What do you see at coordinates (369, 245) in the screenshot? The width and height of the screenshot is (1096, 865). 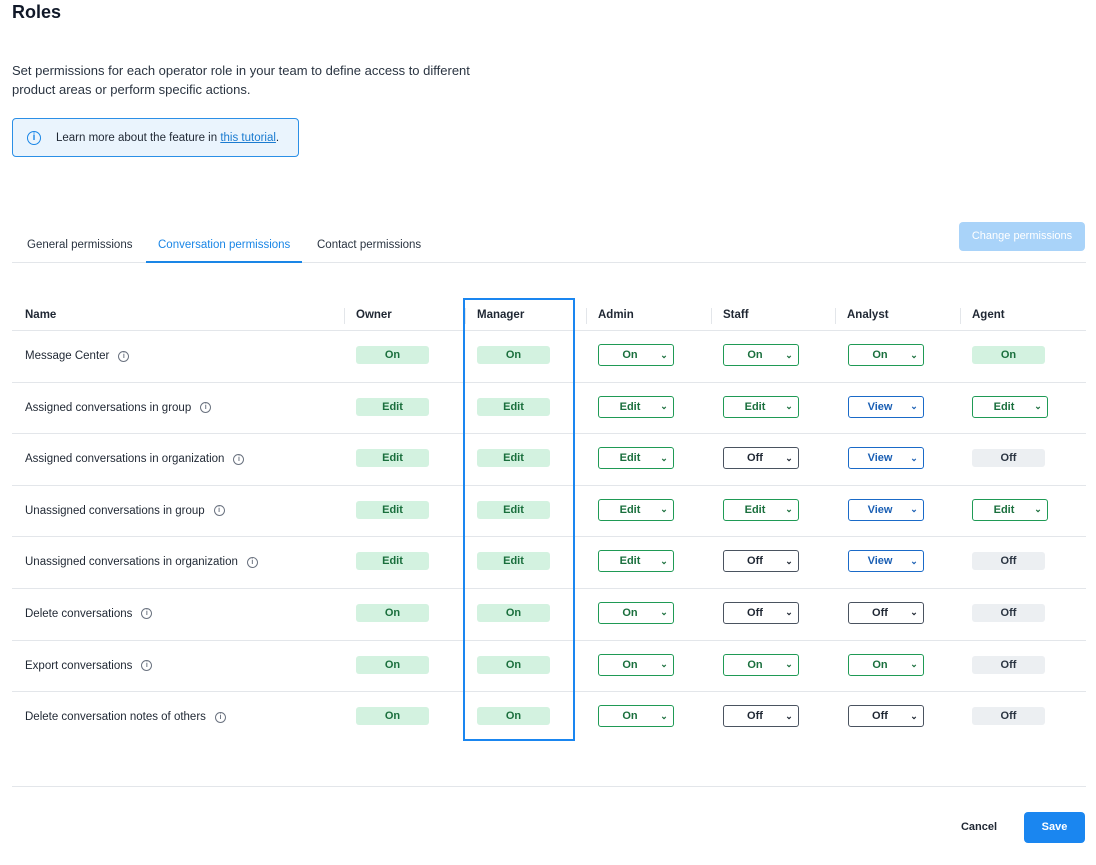 I see `tab-contact-permissions: Contact permissions` at bounding box center [369, 245].